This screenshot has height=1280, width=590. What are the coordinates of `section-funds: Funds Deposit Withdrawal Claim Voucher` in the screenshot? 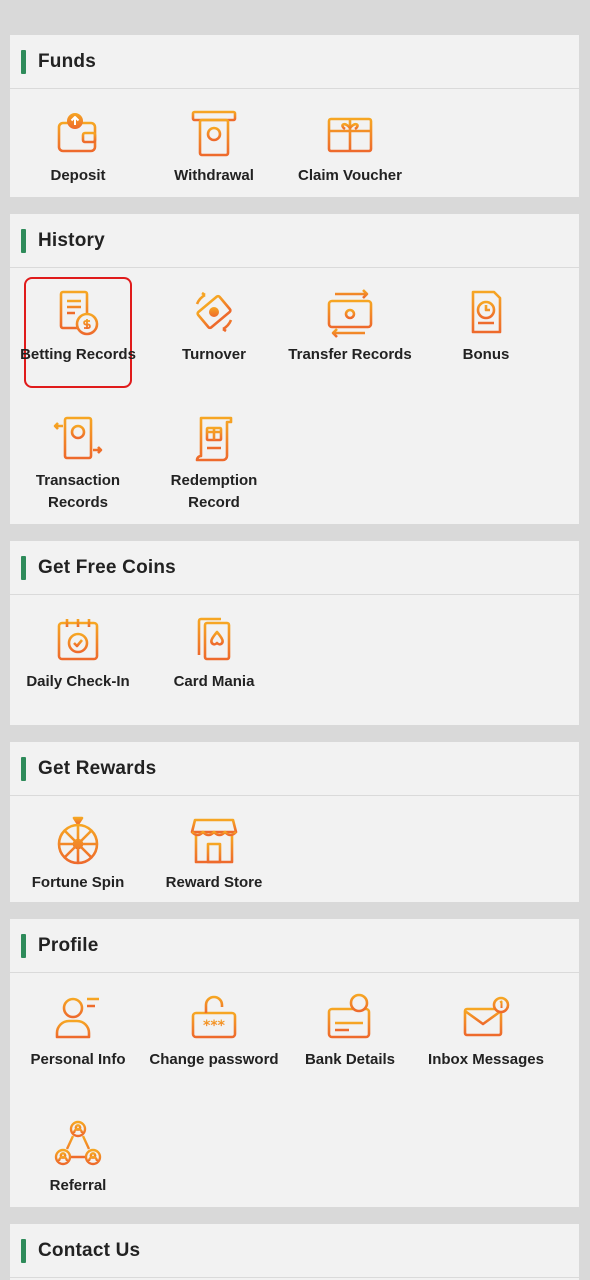 It's located at (294, 116).